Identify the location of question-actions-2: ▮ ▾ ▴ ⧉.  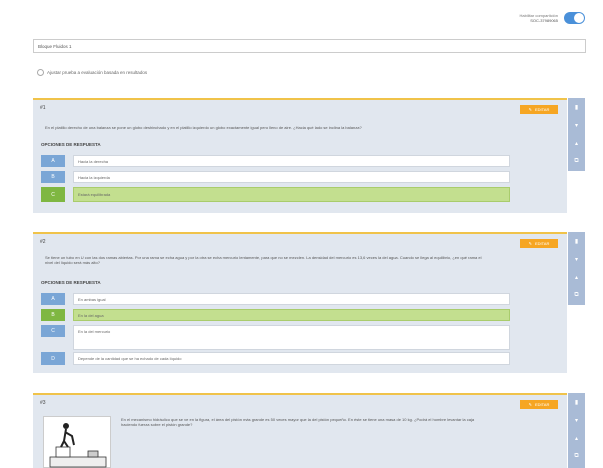
(576, 268).